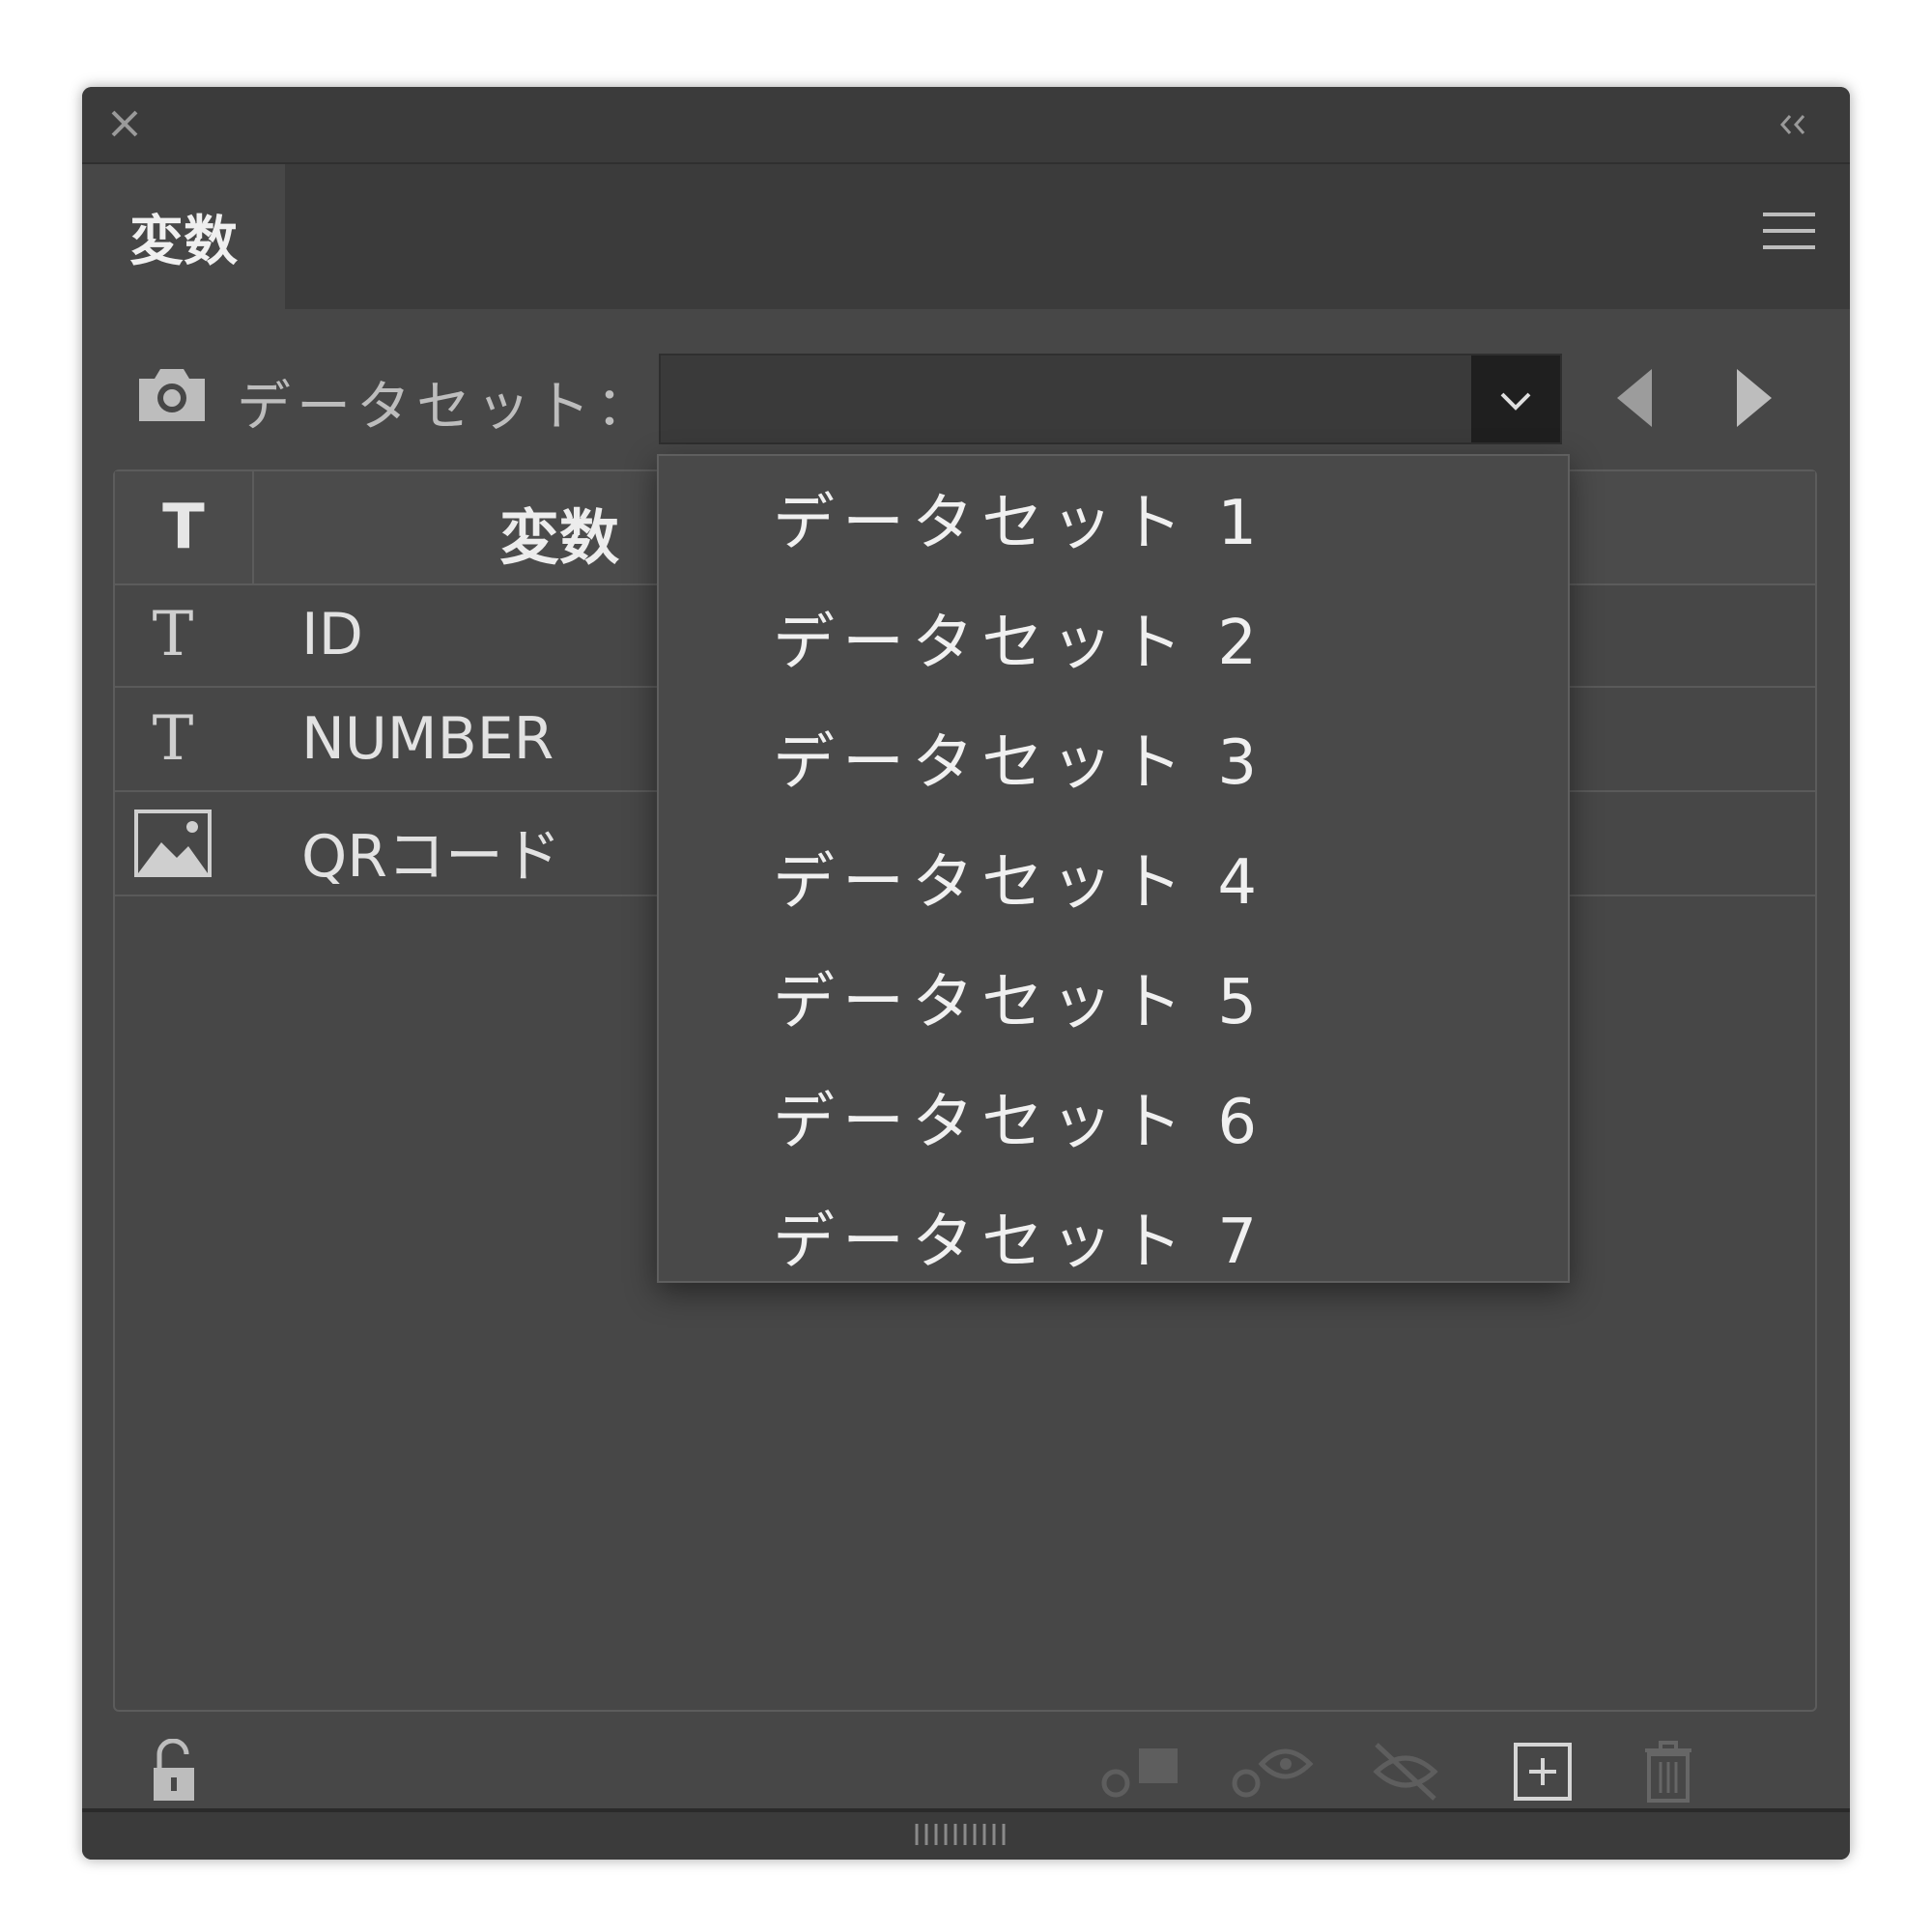 Image resolution: width=1932 pixels, height=1932 pixels. Describe the element at coordinates (183, 241) in the screenshot. I see `tab-label: 変数` at that location.